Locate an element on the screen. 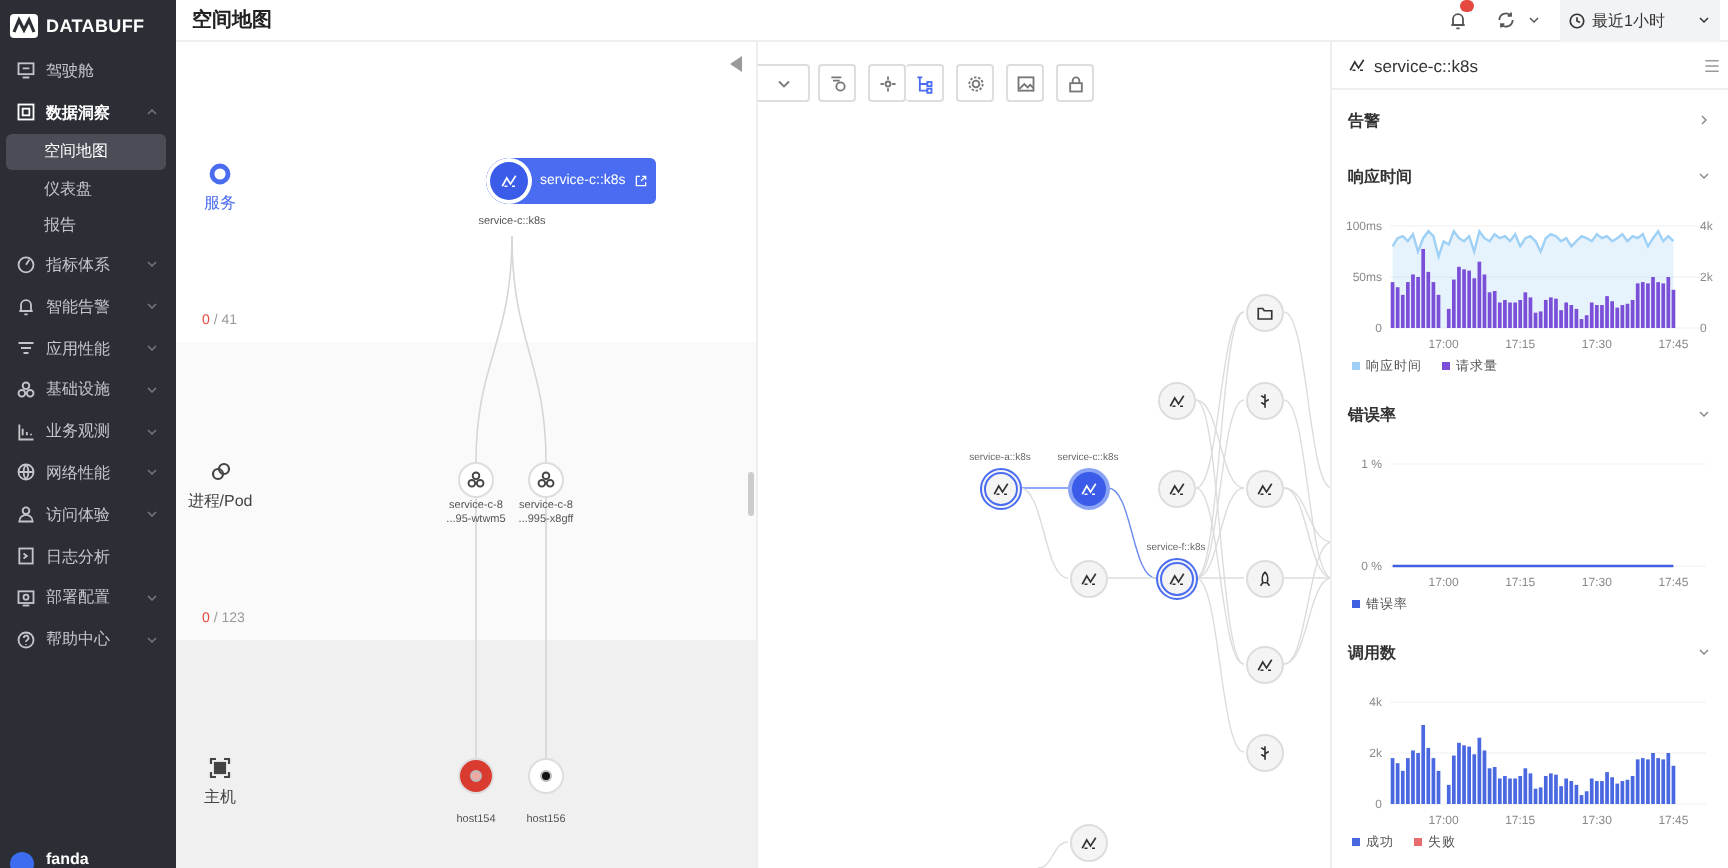 The height and width of the screenshot is (868, 1728). section-title: 响应时间 is located at coordinates (1380, 176).